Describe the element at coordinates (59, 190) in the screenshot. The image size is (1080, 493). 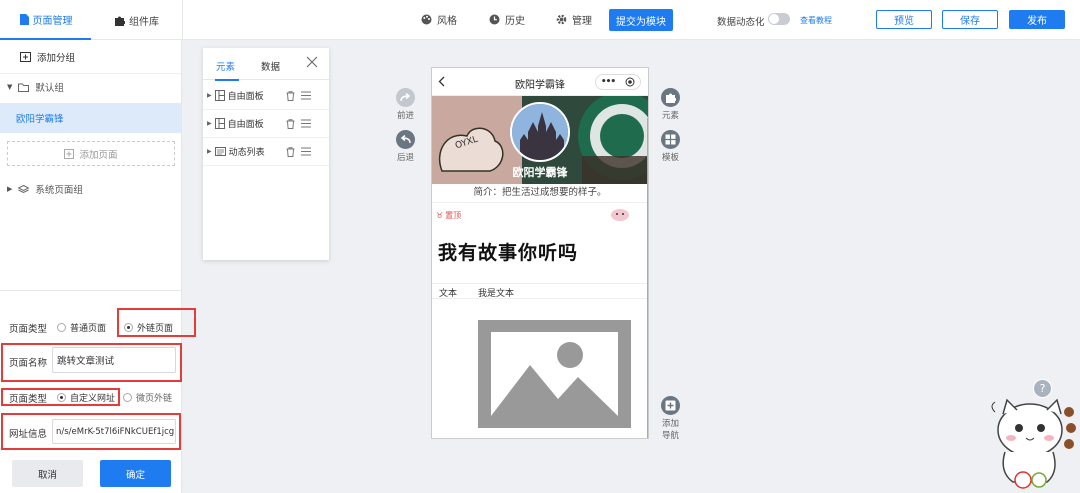
I see `system-page-group-label: 系统页面组` at that location.